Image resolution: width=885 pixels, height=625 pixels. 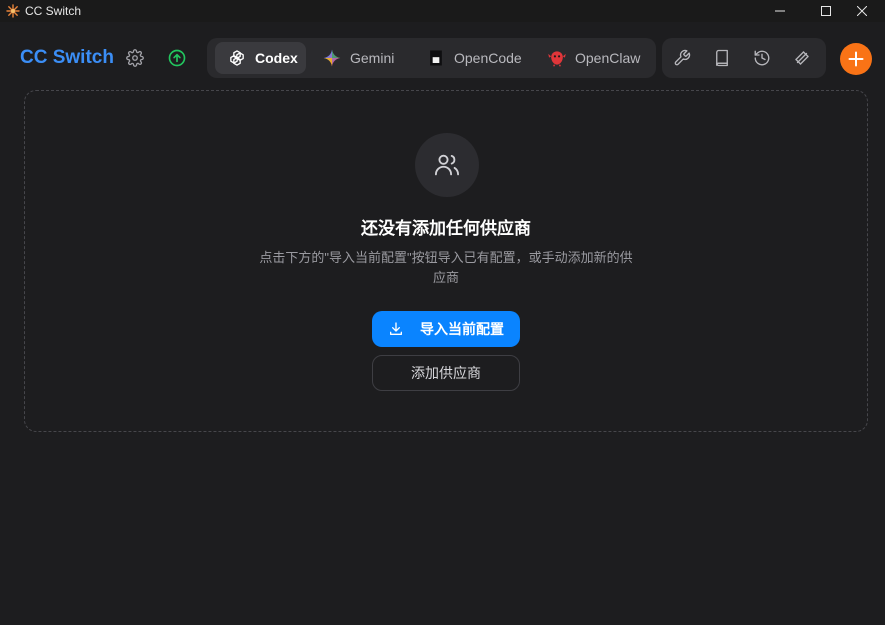 I want to click on book-icon, so click(x=722, y=58).